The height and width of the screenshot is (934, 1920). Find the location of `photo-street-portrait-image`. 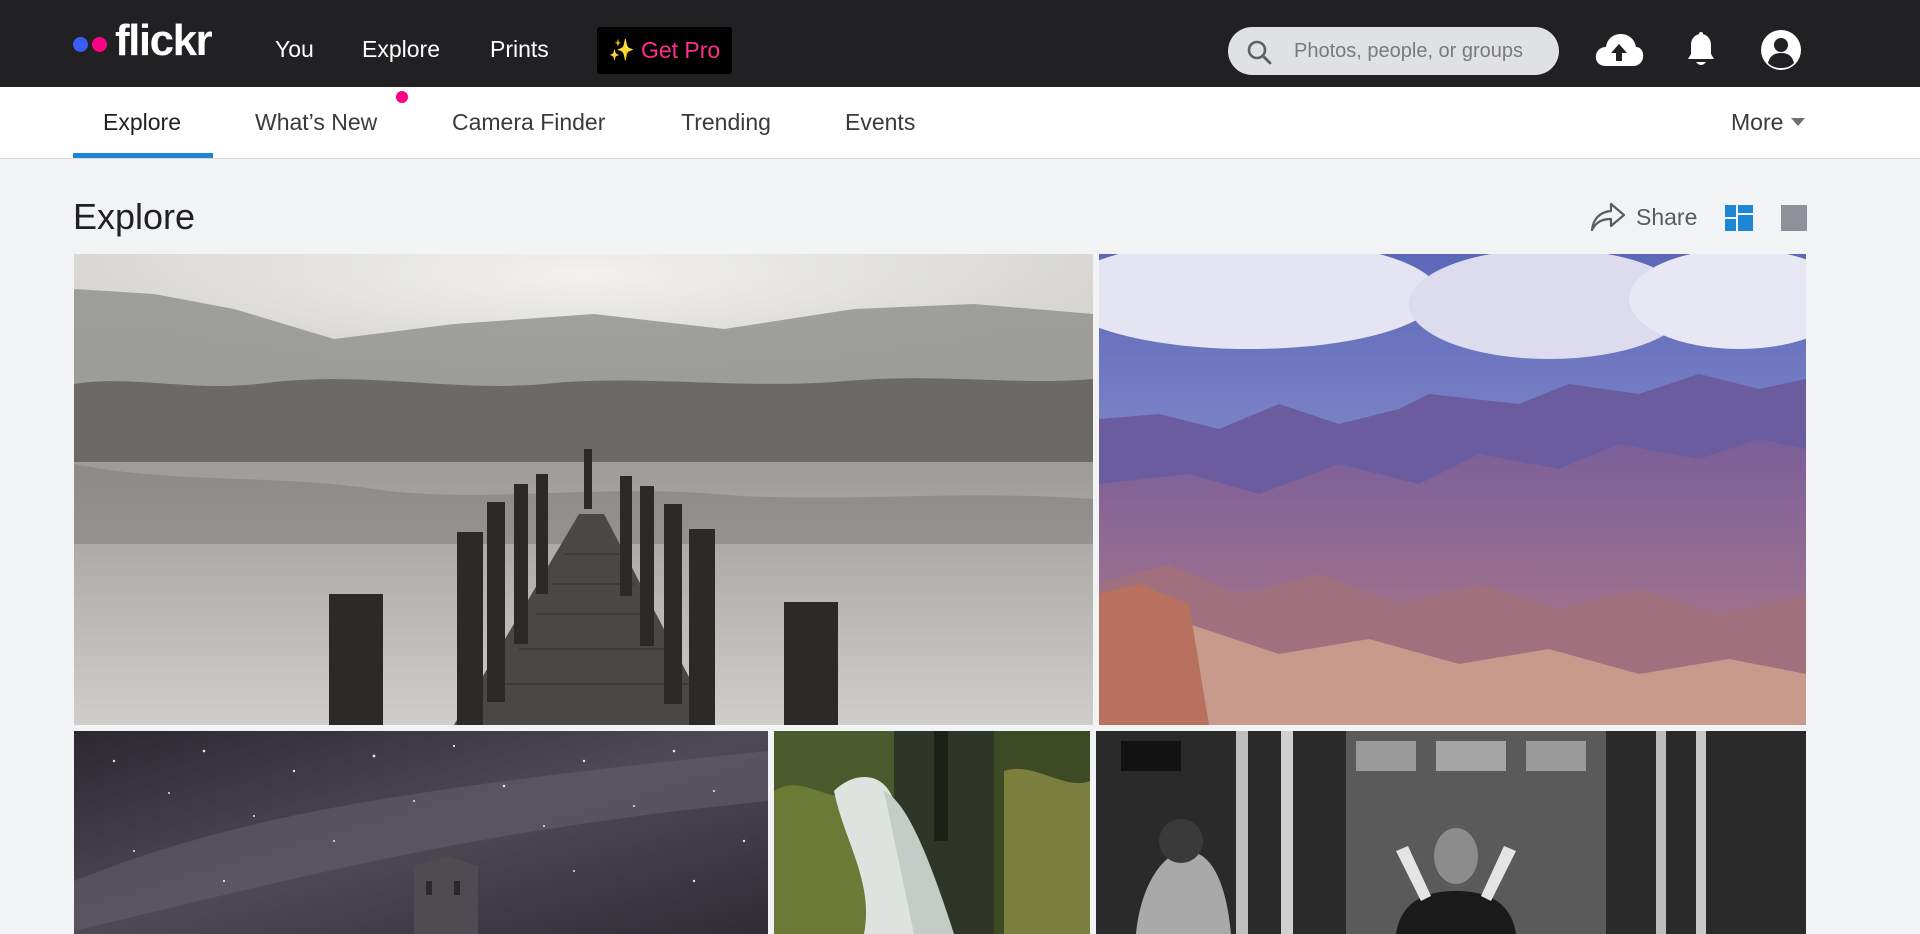

photo-street-portrait-image is located at coordinates (1451, 832).